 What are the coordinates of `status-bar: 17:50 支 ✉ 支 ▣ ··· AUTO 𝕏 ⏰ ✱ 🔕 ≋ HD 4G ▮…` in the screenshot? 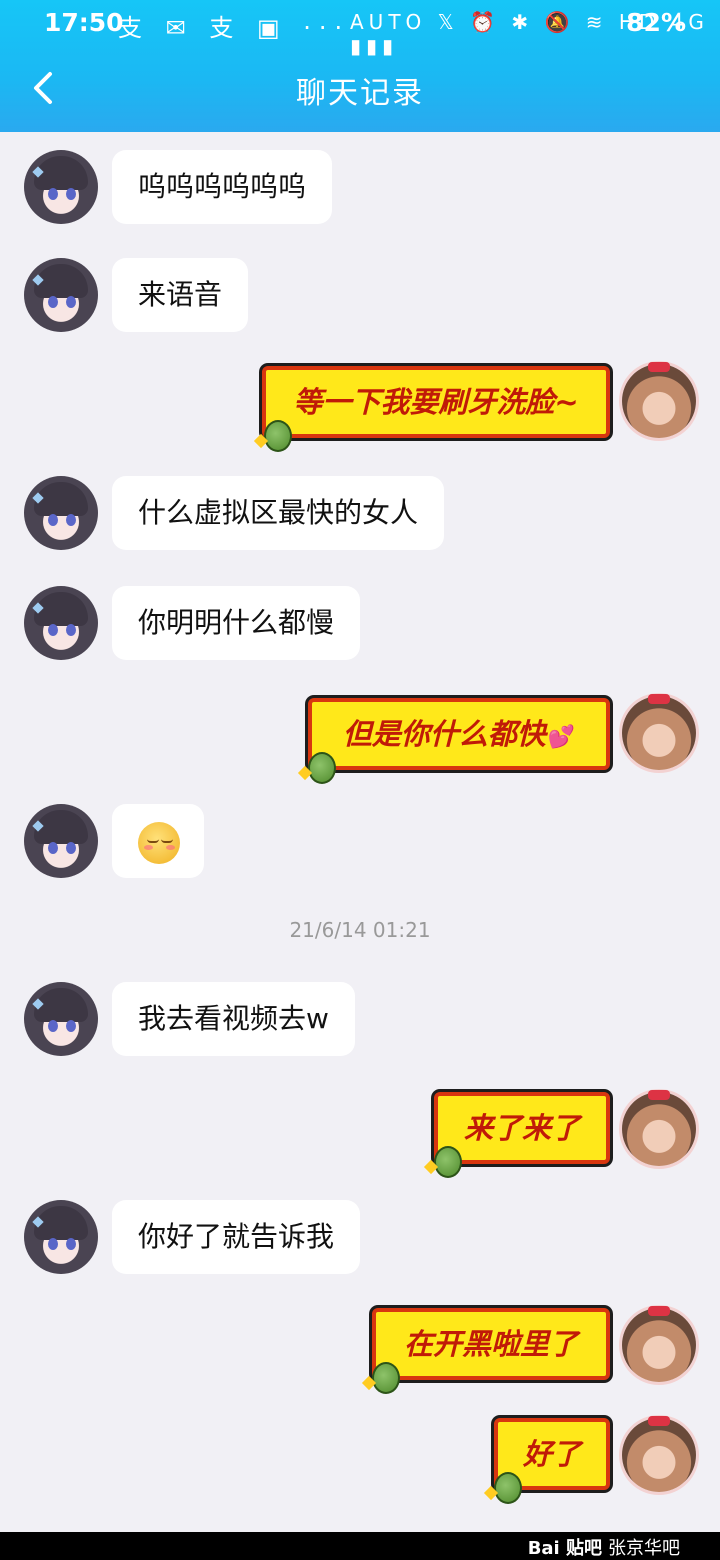 It's located at (360, 29).